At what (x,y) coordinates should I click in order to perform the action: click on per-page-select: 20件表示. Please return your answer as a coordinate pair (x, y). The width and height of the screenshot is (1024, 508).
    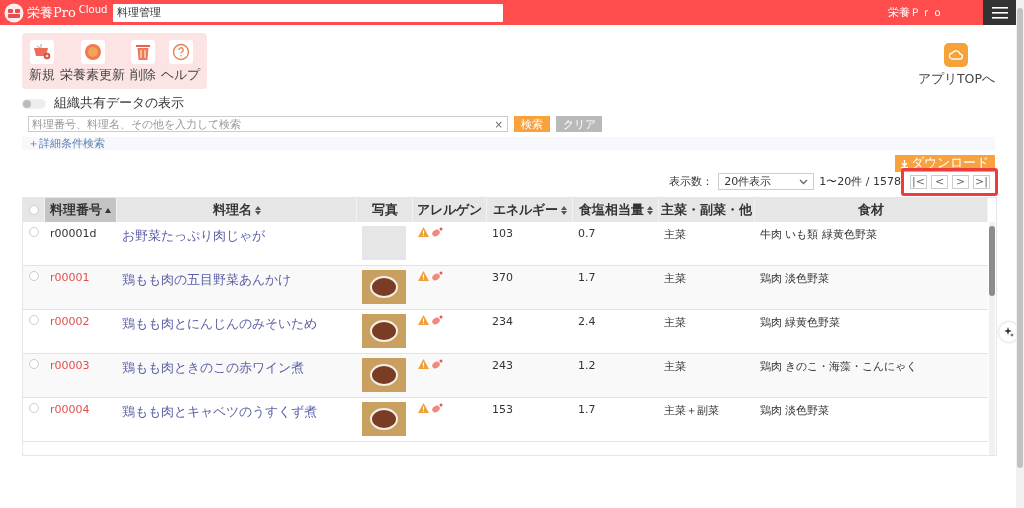
    Looking at the image, I should click on (766, 181).